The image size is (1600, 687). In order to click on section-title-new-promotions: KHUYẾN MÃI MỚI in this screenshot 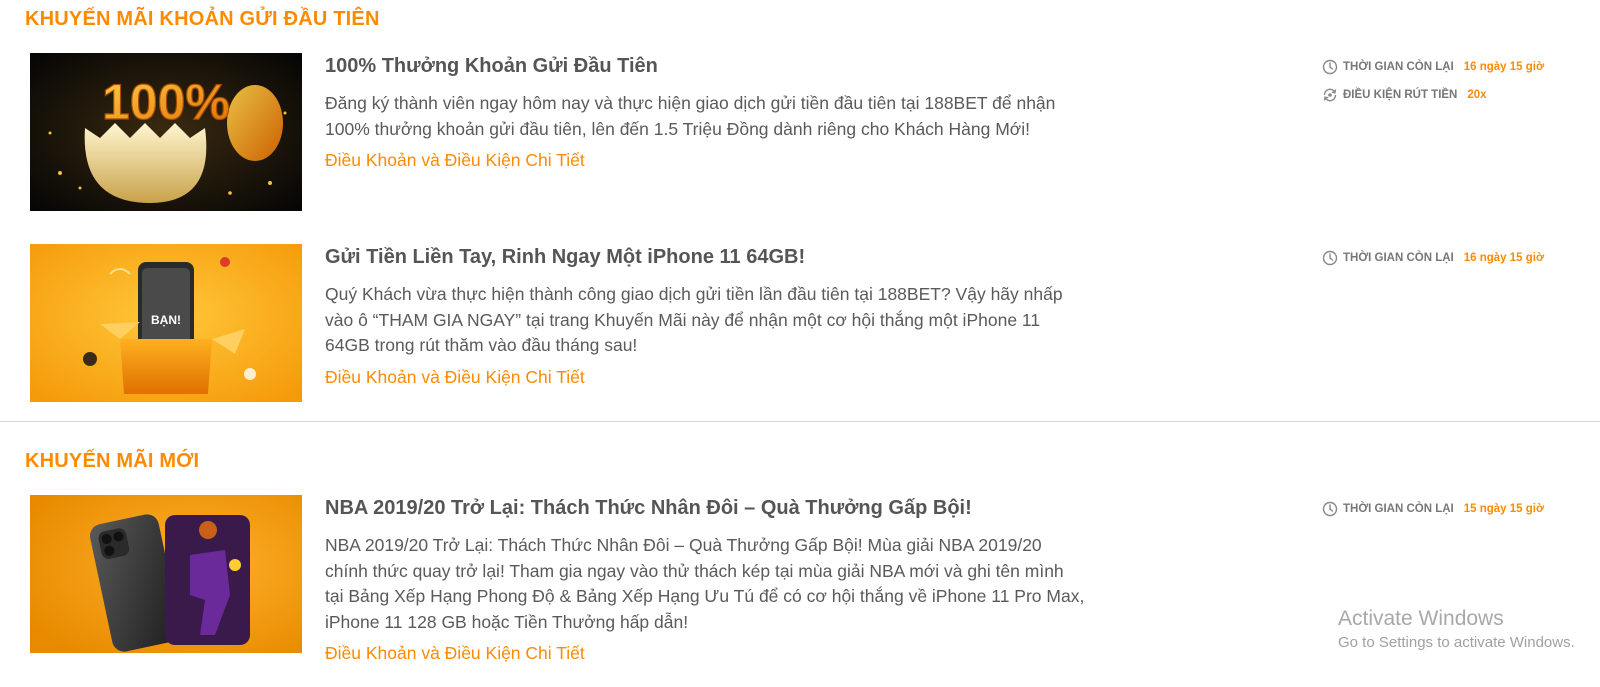, I will do `click(112, 461)`.